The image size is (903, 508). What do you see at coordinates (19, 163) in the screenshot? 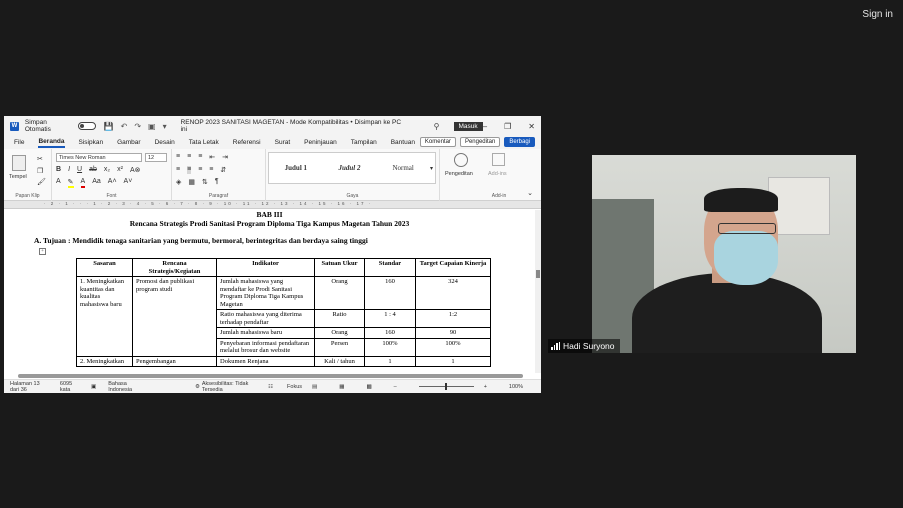
I see `paste-icon` at bounding box center [19, 163].